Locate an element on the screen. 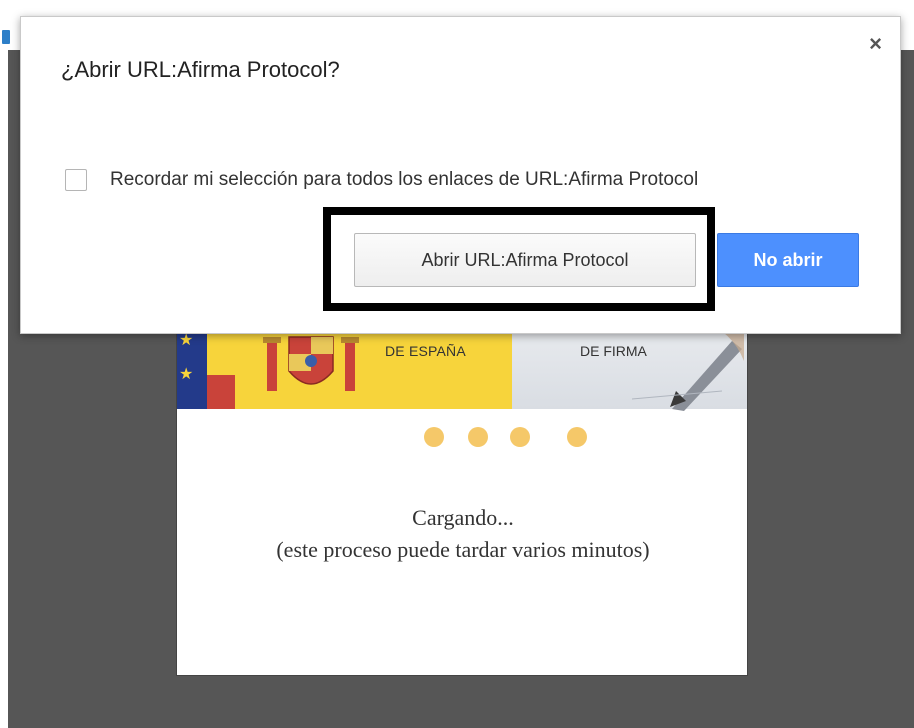  do-not-open-button: No abrir is located at coordinates (788, 260).